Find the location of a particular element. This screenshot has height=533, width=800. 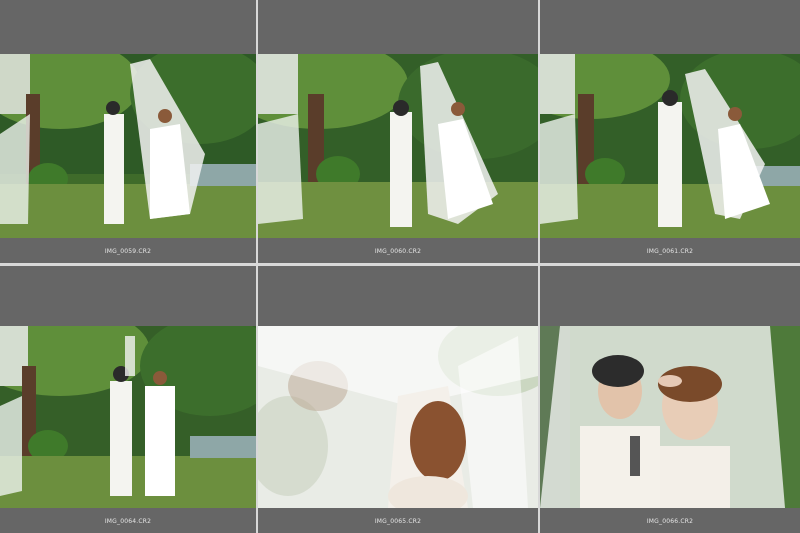

filename-label: IMG_0061.CR2 is located at coordinates (670, 251).